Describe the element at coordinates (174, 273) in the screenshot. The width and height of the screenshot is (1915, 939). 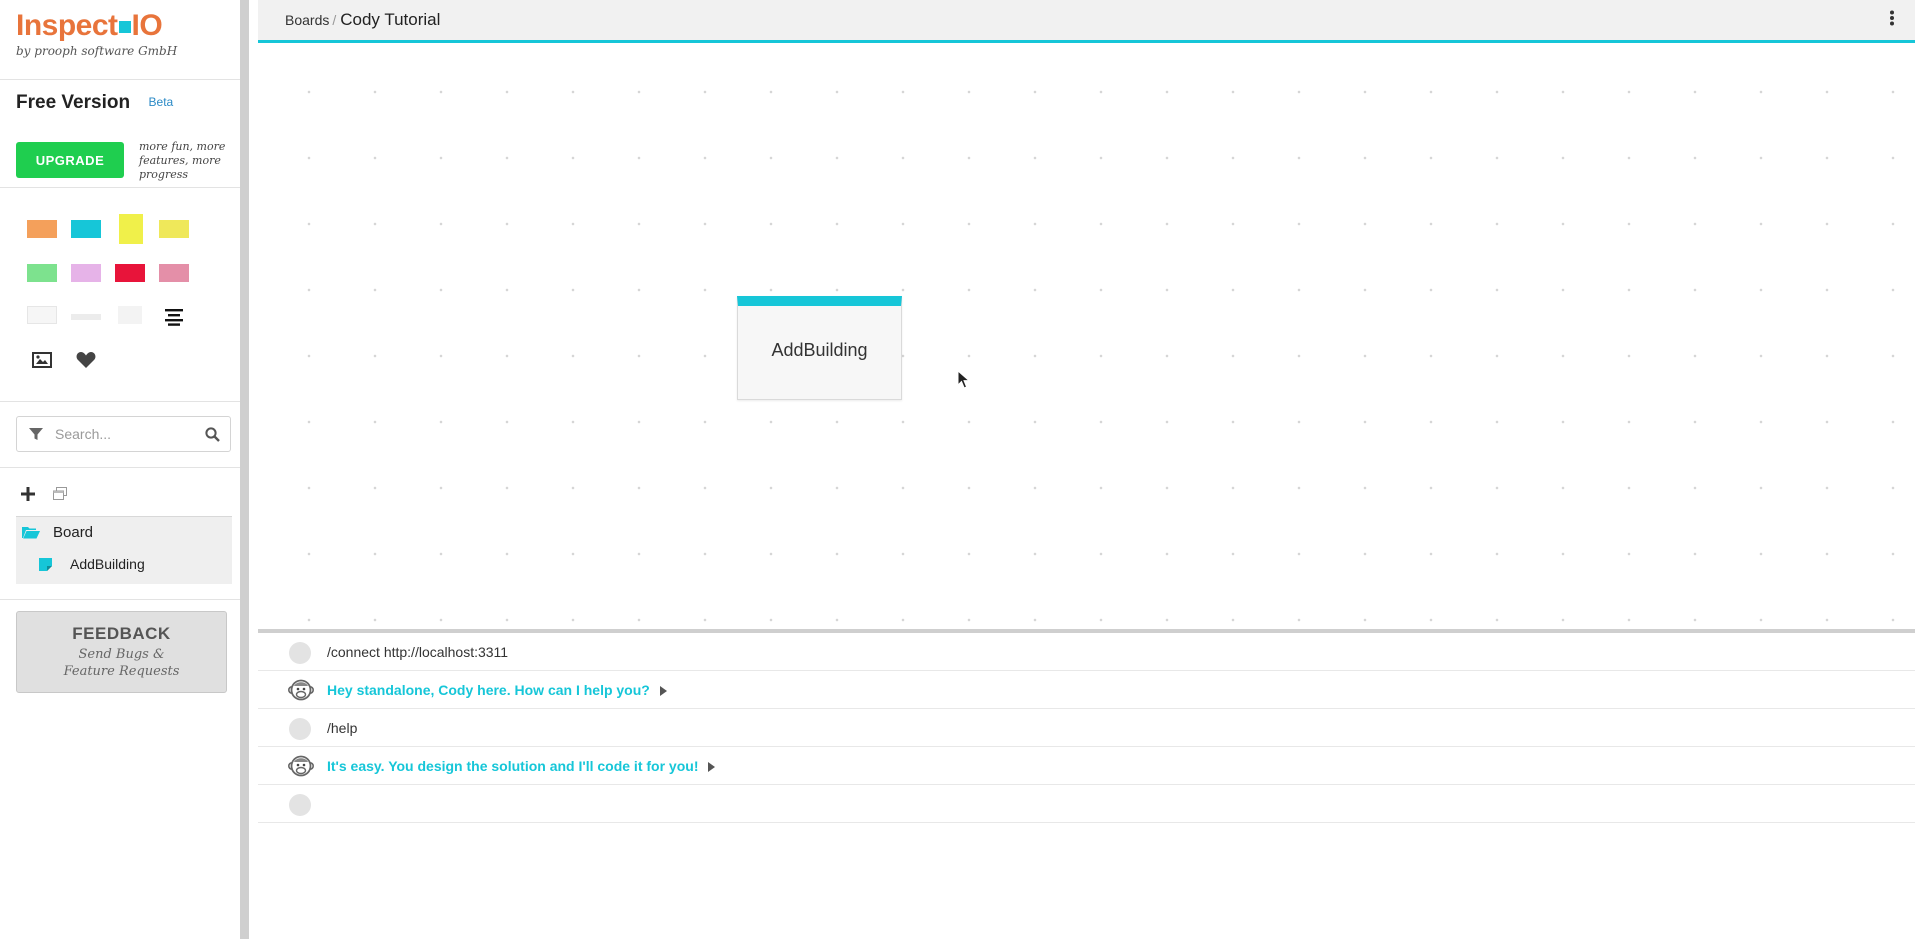
I see `palette-pink-sticky` at that location.